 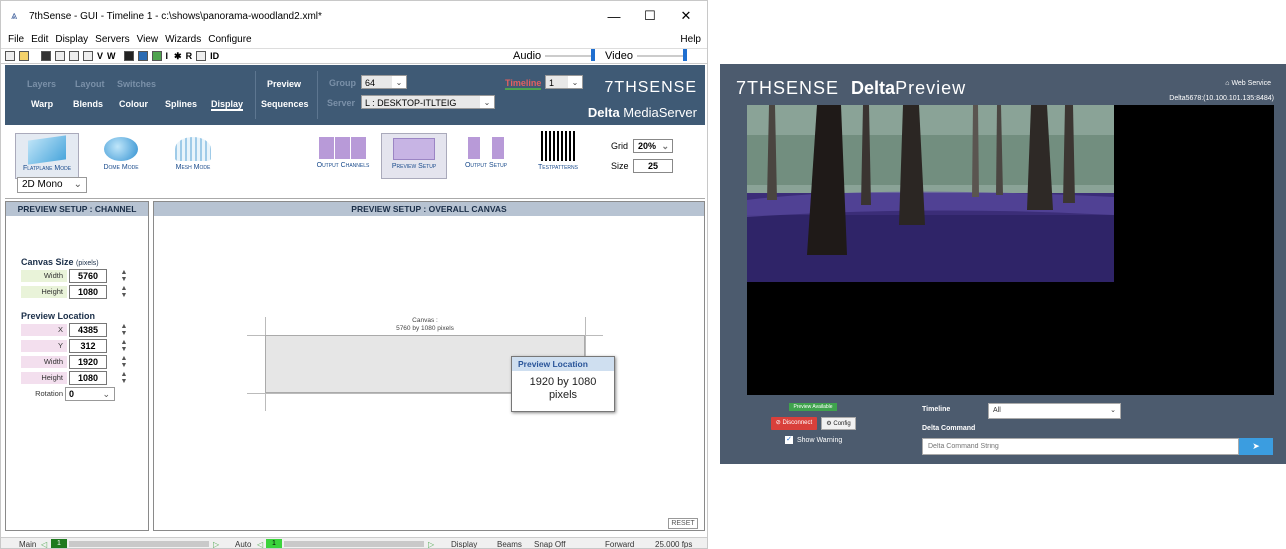 I want to click on open-file-icon, so click(x=24, y=56).